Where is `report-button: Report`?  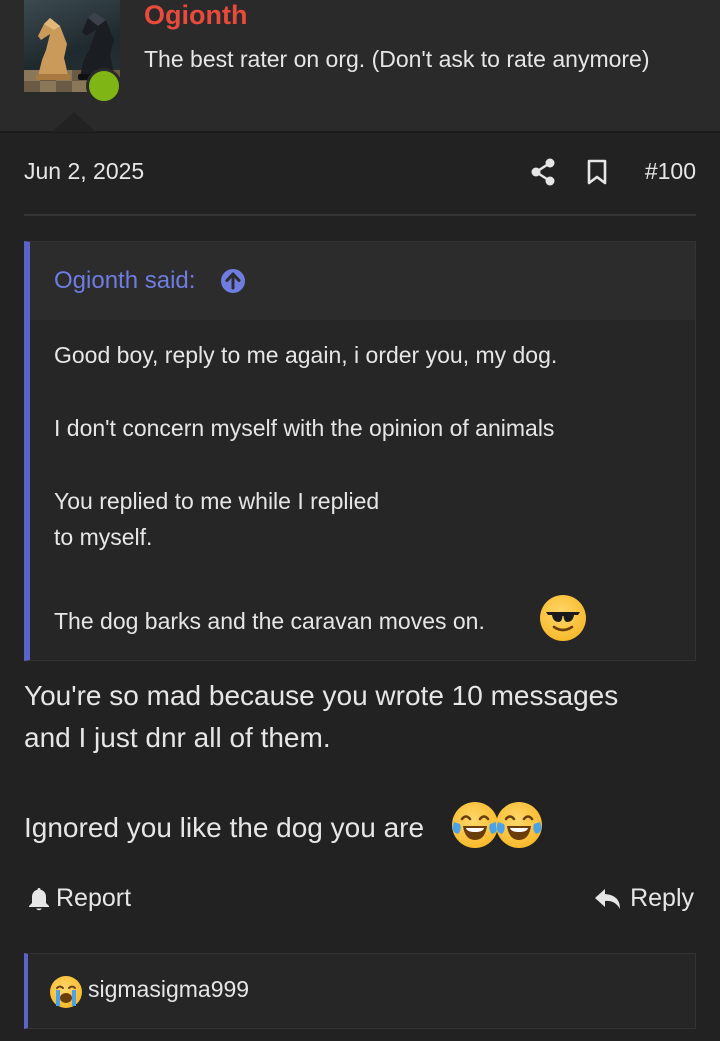
report-button: Report is located at coordinates (79, 898).